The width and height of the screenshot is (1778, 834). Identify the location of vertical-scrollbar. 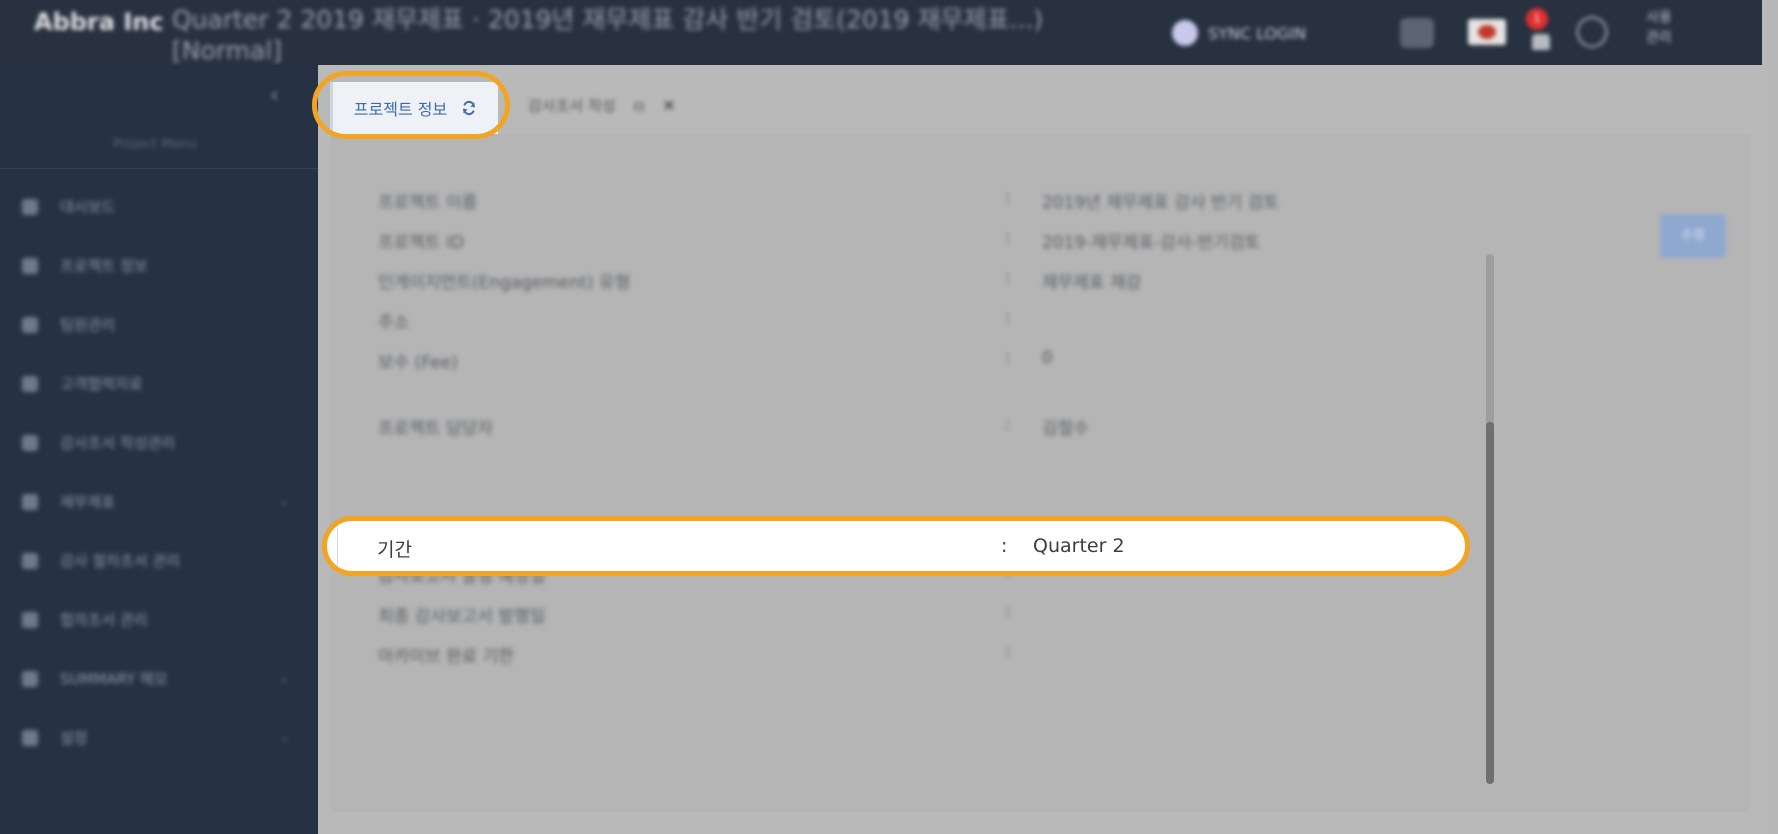
(1490, 519).